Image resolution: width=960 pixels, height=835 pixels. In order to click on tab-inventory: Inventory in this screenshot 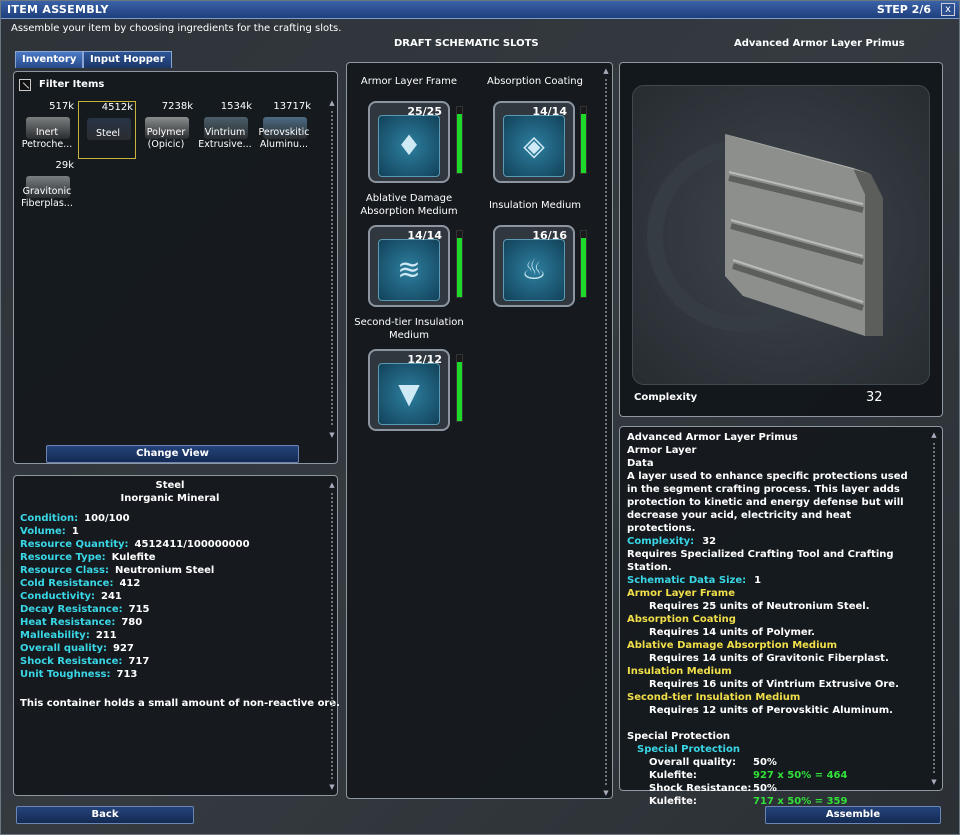, I will do `click(49, 59)`.